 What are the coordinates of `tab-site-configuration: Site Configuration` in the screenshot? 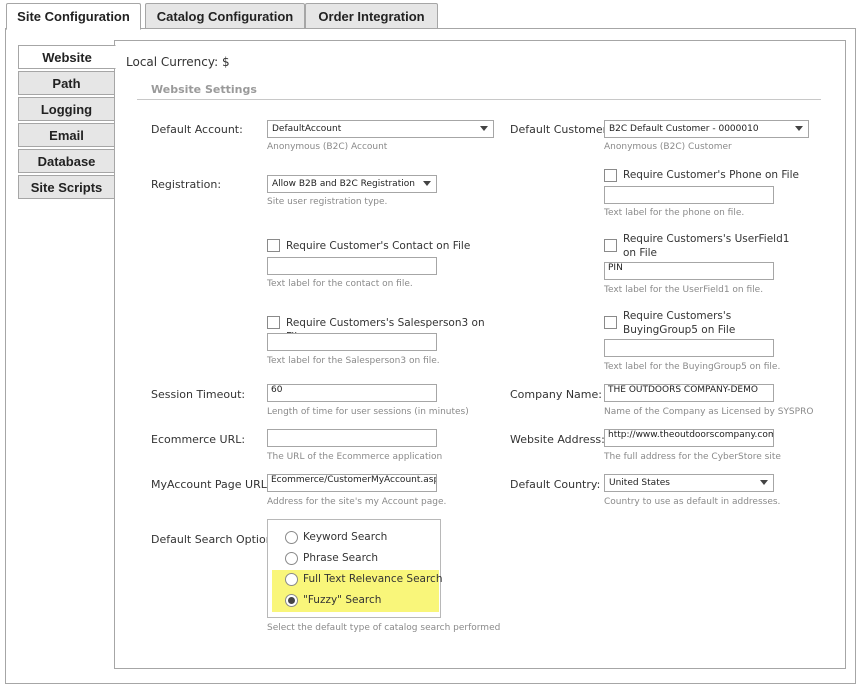 It's located at (73, 16).